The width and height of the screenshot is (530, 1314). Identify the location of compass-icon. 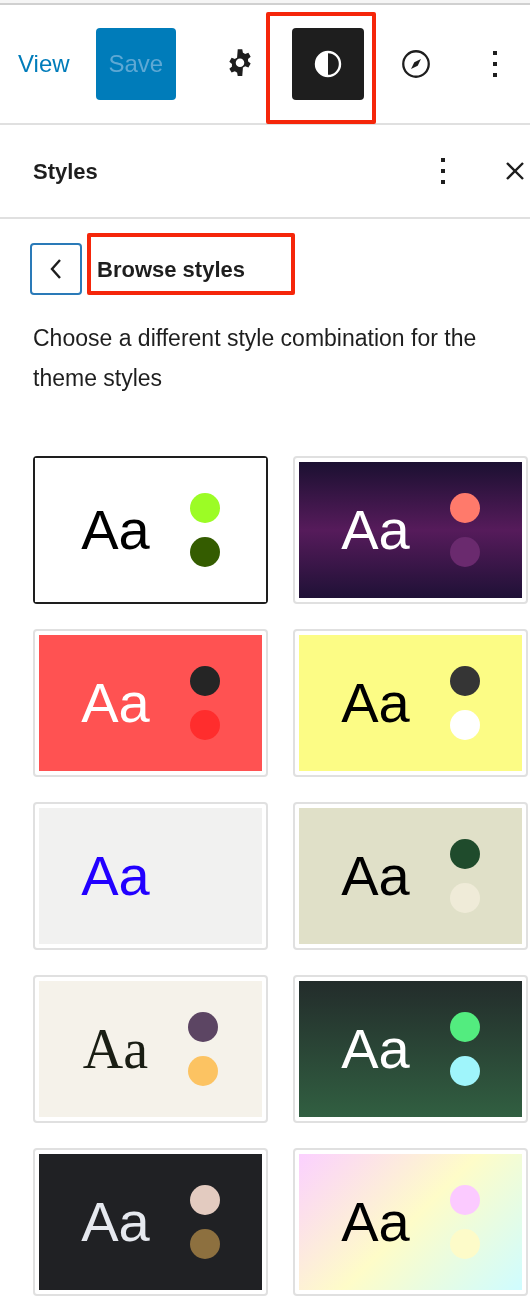
(416, 64).